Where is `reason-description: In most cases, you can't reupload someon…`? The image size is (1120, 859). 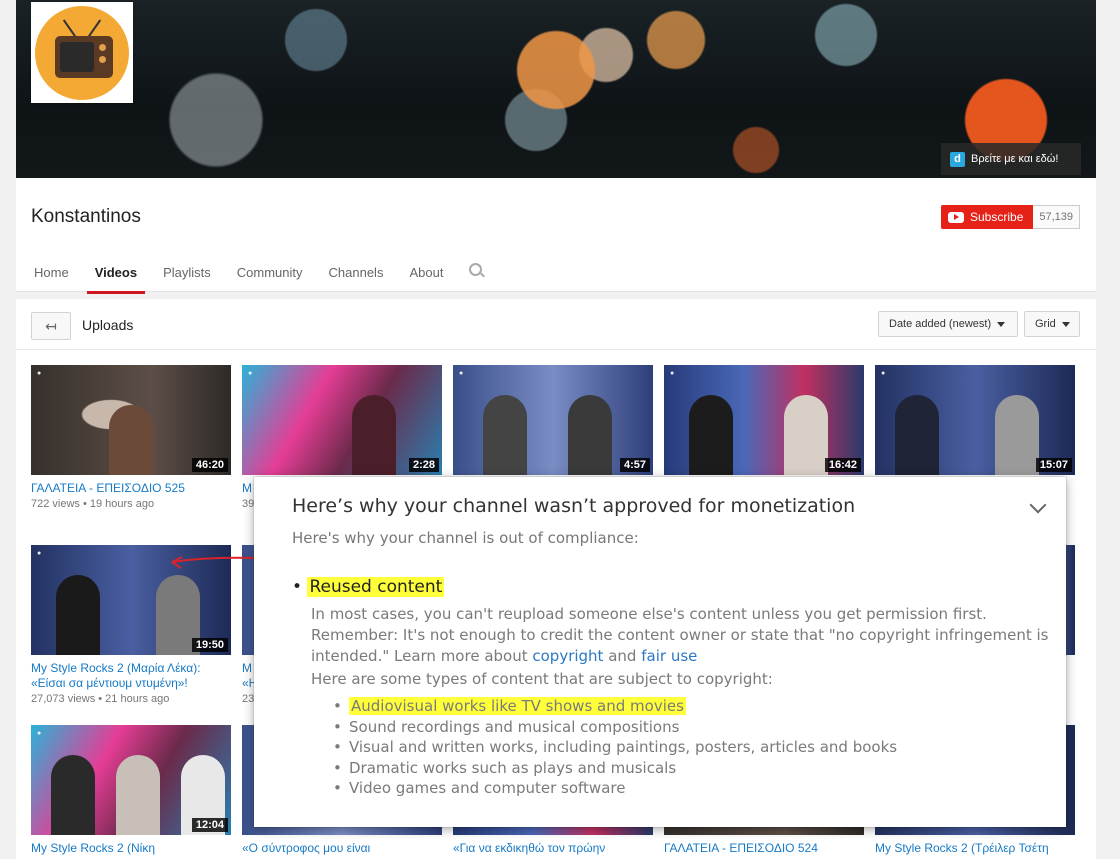
reason-description: In most cases, you can't reupload someon… is located at coordinates (686, 635).